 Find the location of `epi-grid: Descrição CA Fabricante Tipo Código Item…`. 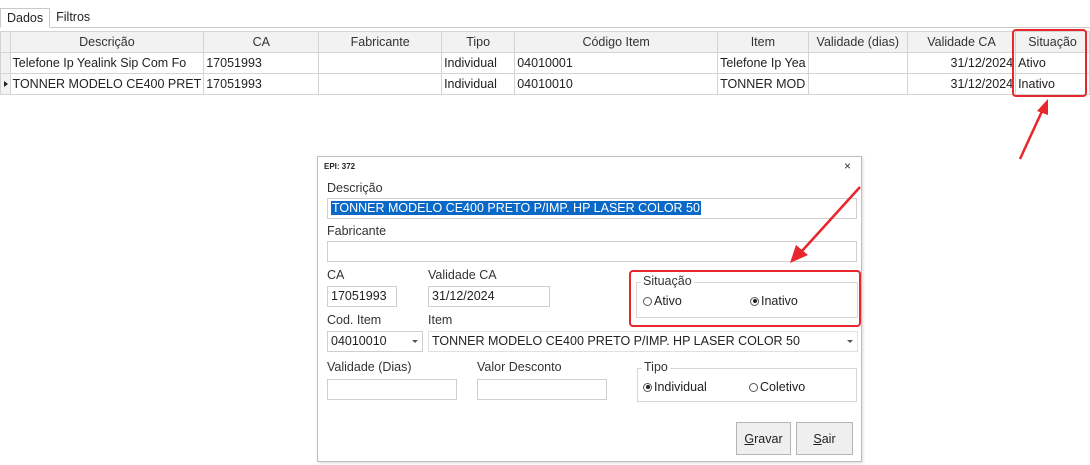

epi-grid: Descrição CA Fabricante Tipo Código Item… is located at coordinates (545, 63).